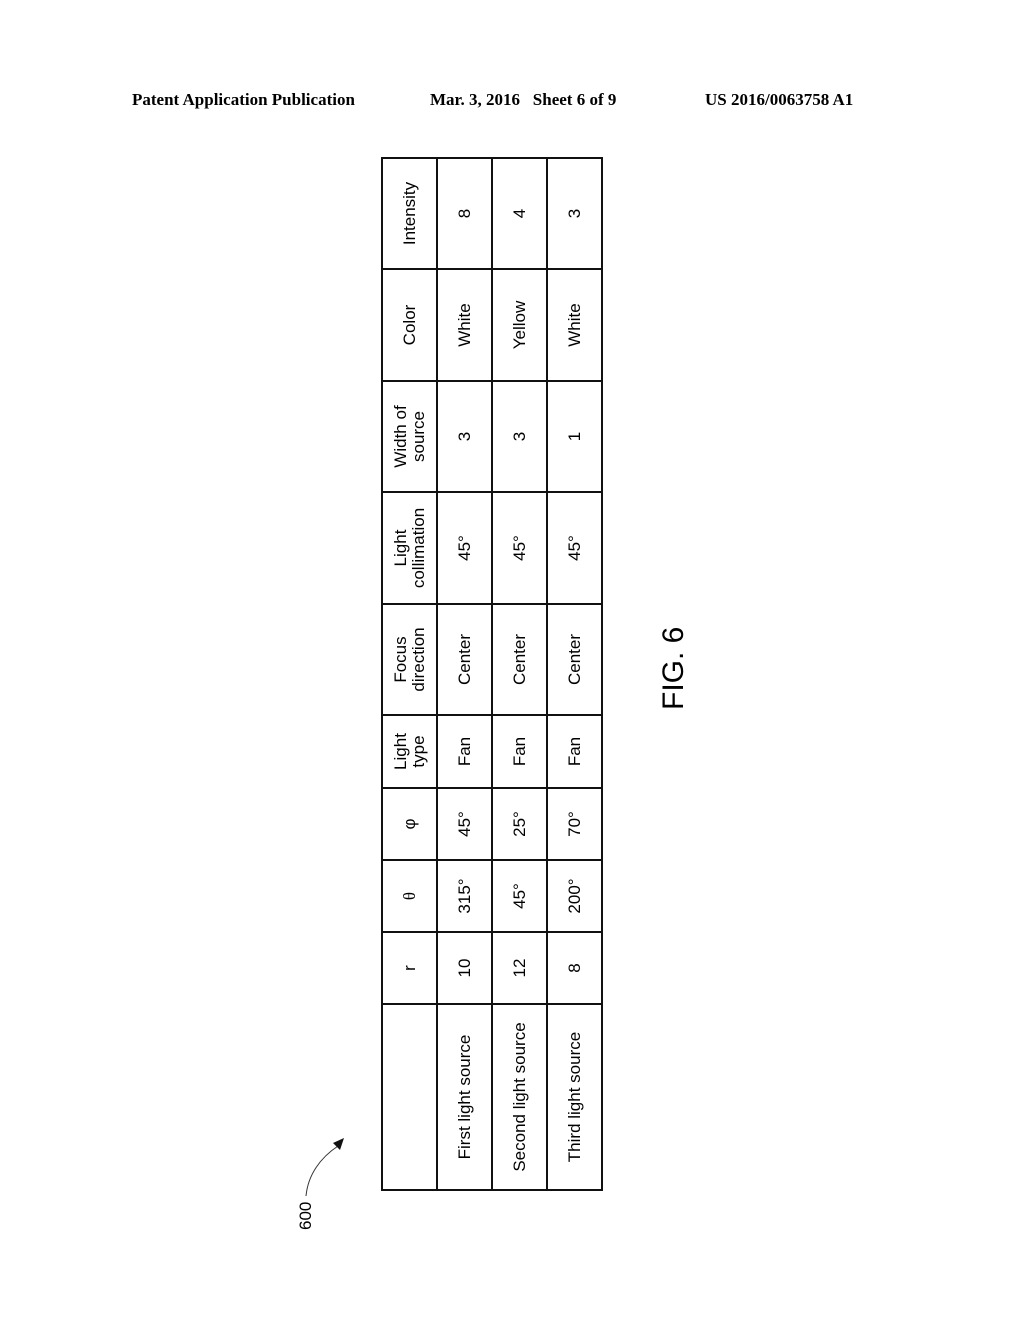 The image size is (1024, 1320). What do you see at coordinates (523, 99) in the screenshot?
I see `date-sheet: Mar. 3, 2016 Sheet 6 of 9` at bounding box center [523, 99].